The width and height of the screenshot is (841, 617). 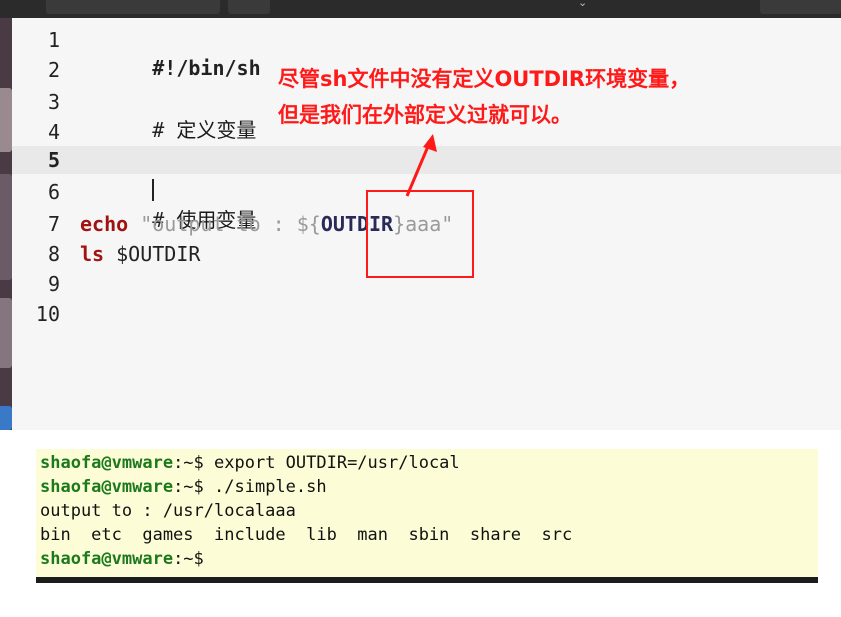 I want to click on terminal-line: shaofa@vmware:~$ ./simple.sh, so click(x=183, y=487).